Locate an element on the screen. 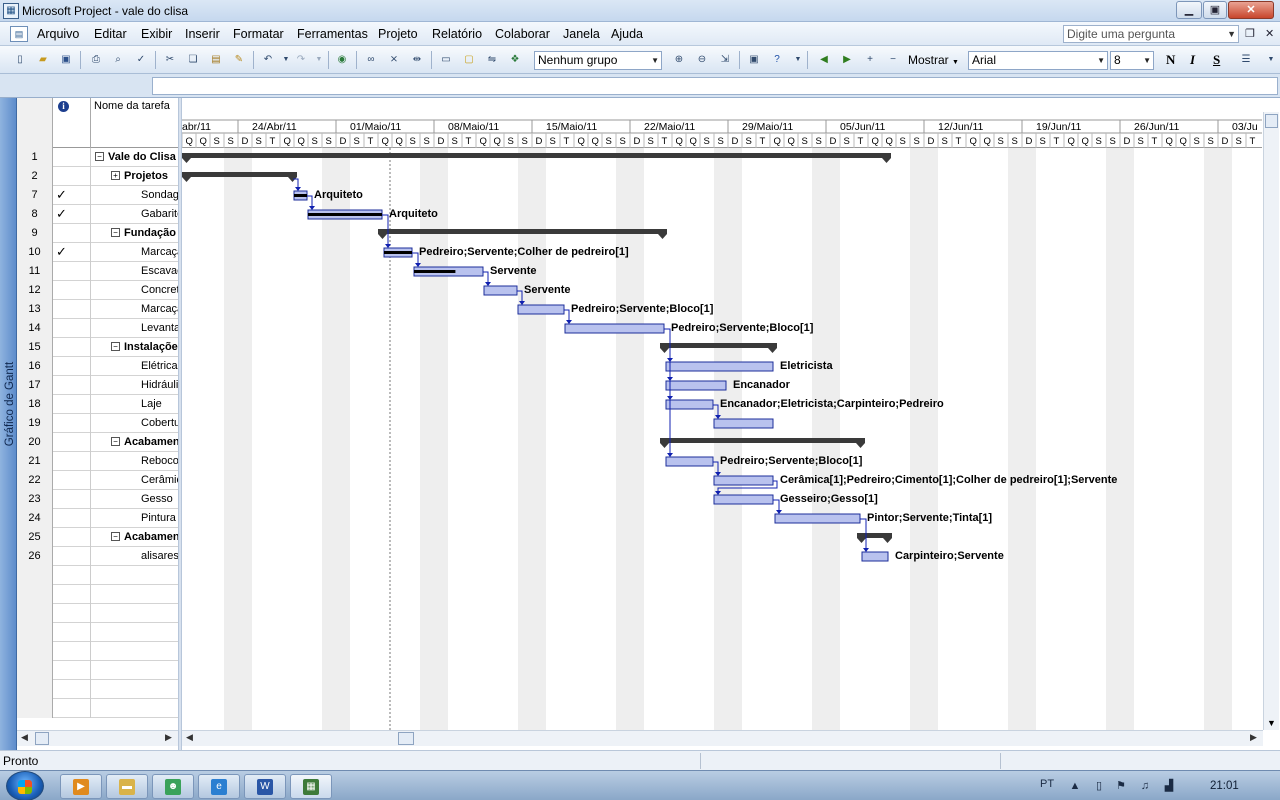 The width and height of the screenshot is (1280, 800). row-id: 14 is located at coordinates (35, 328).